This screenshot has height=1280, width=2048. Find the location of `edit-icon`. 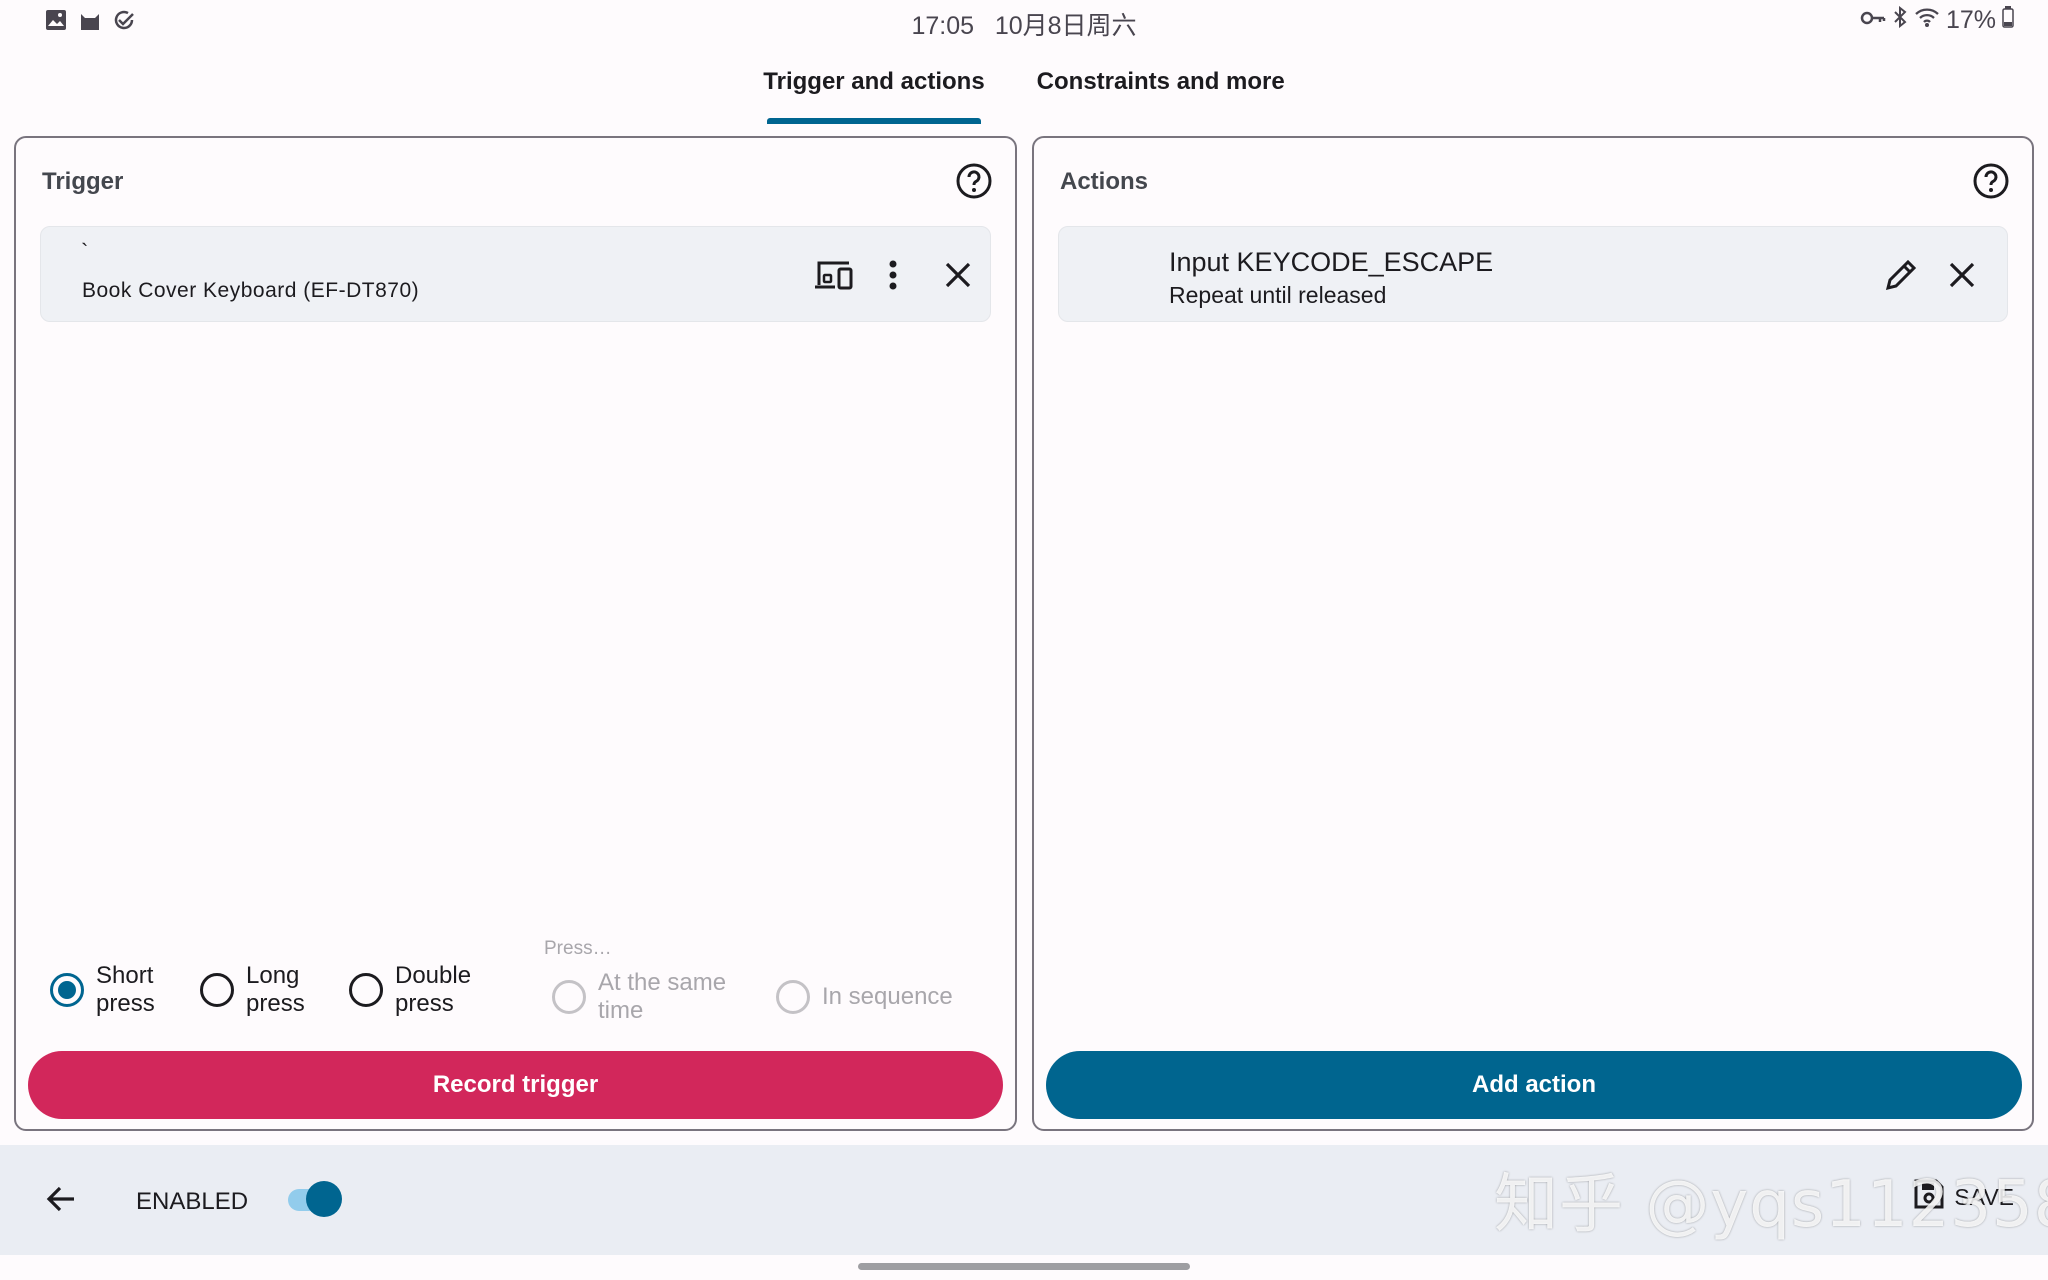

edit-icon is located at coordinates (1901, 275).